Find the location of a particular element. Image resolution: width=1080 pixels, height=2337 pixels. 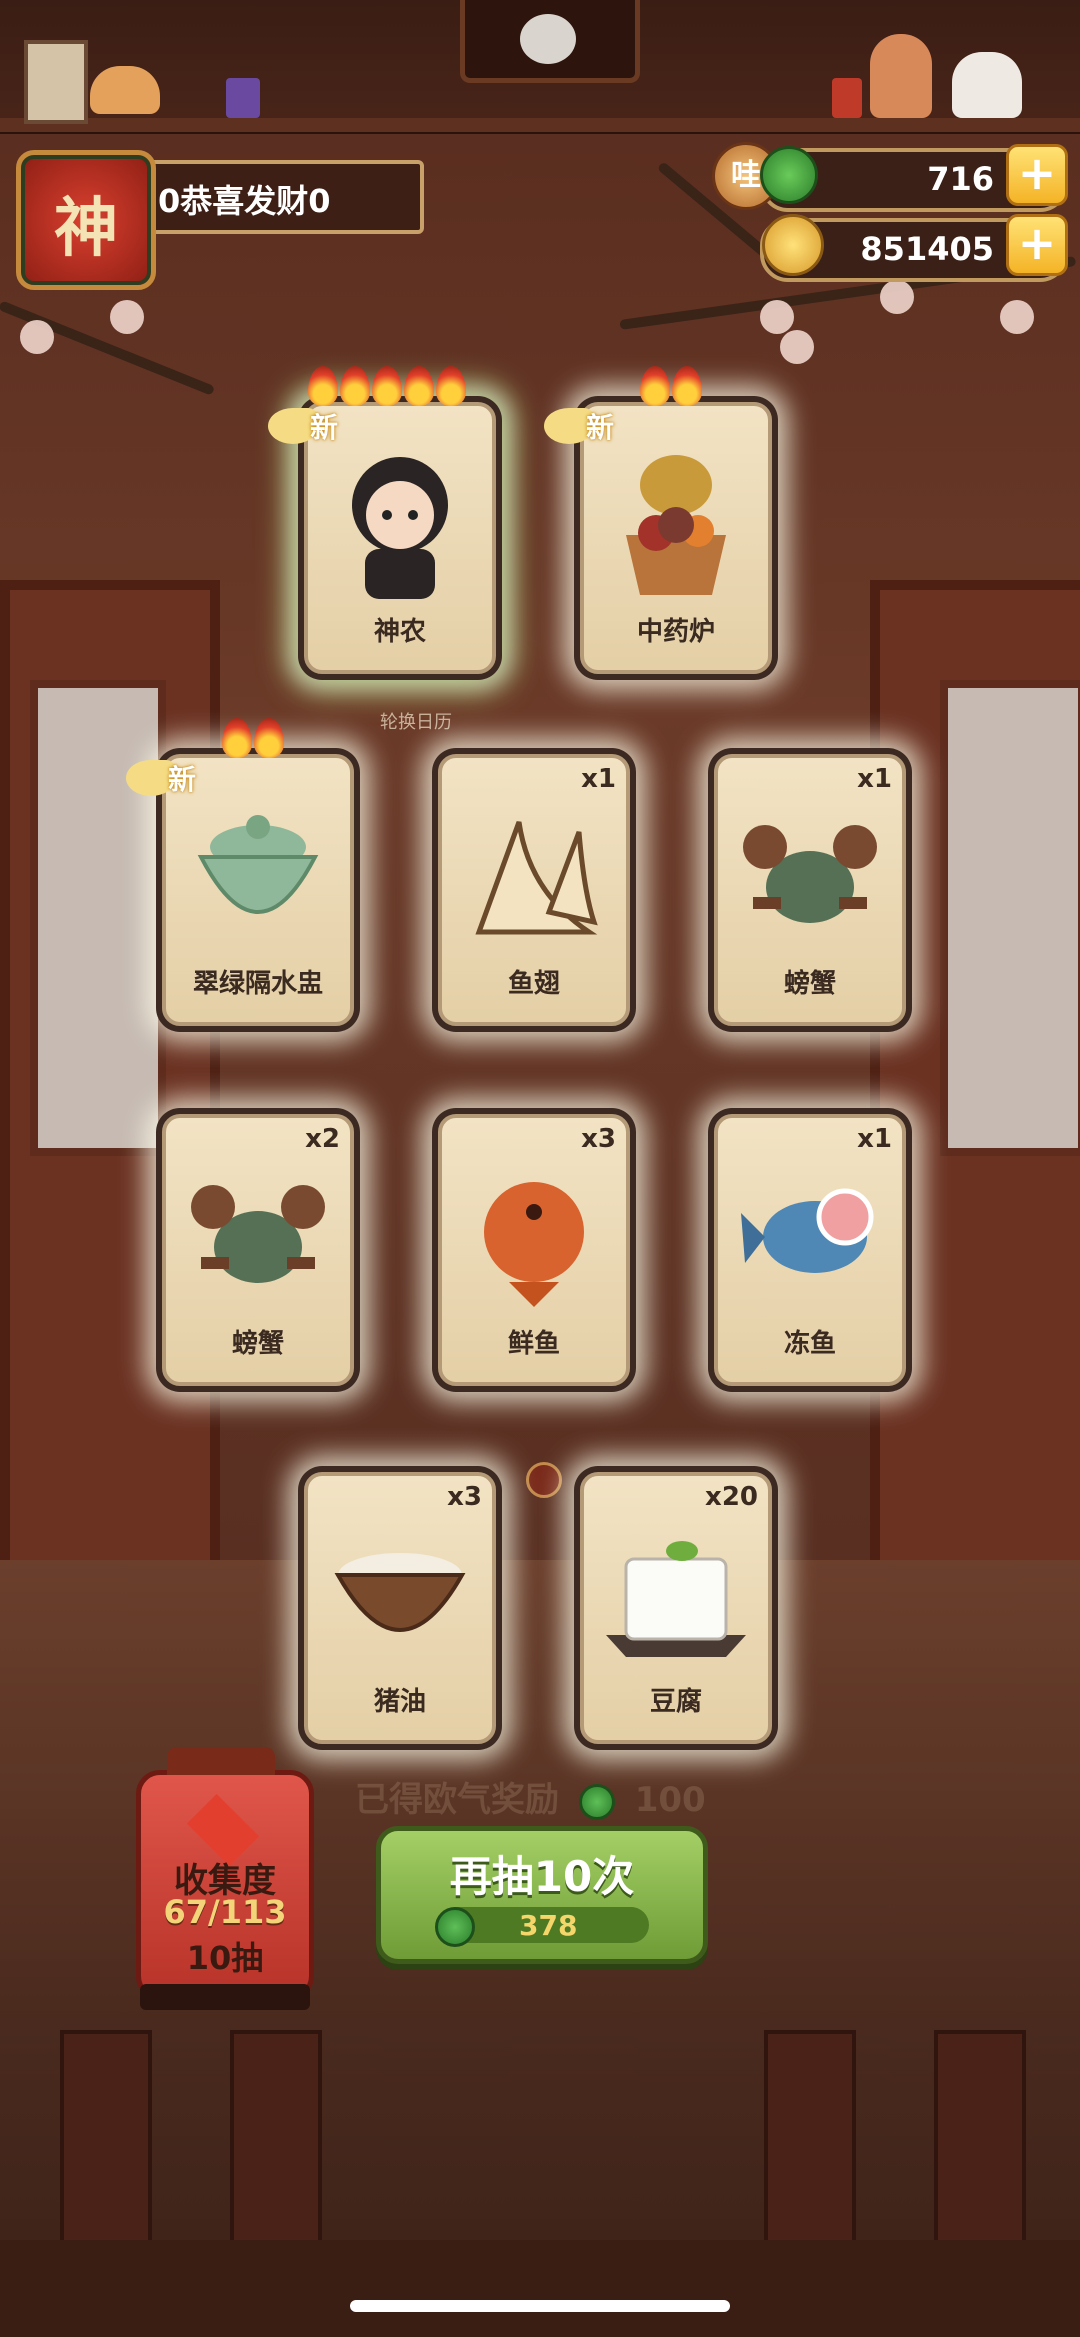

hanging-portrait is located at coordinates (550, 41).